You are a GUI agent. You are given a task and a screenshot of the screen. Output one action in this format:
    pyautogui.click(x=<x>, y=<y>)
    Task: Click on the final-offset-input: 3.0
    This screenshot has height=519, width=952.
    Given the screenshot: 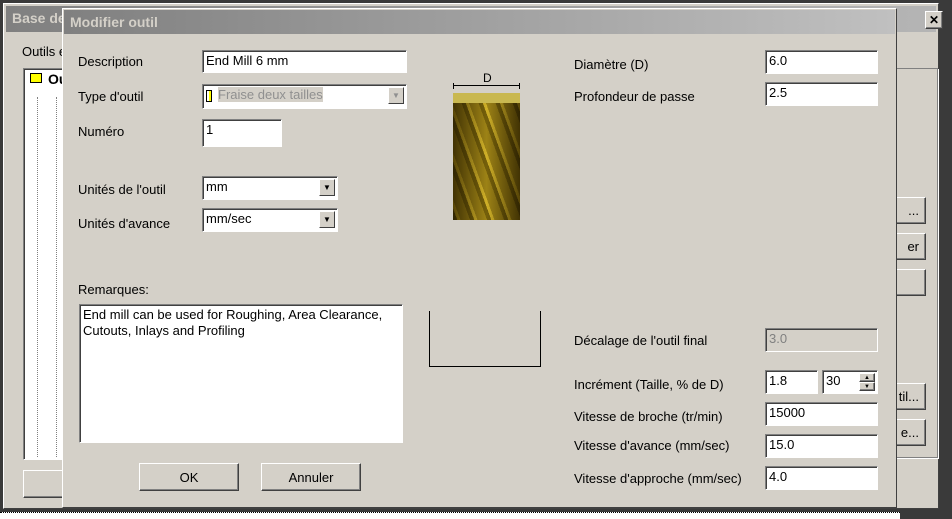 What is the action you would take?
    pyautogui.click(x=821, y=340)
    